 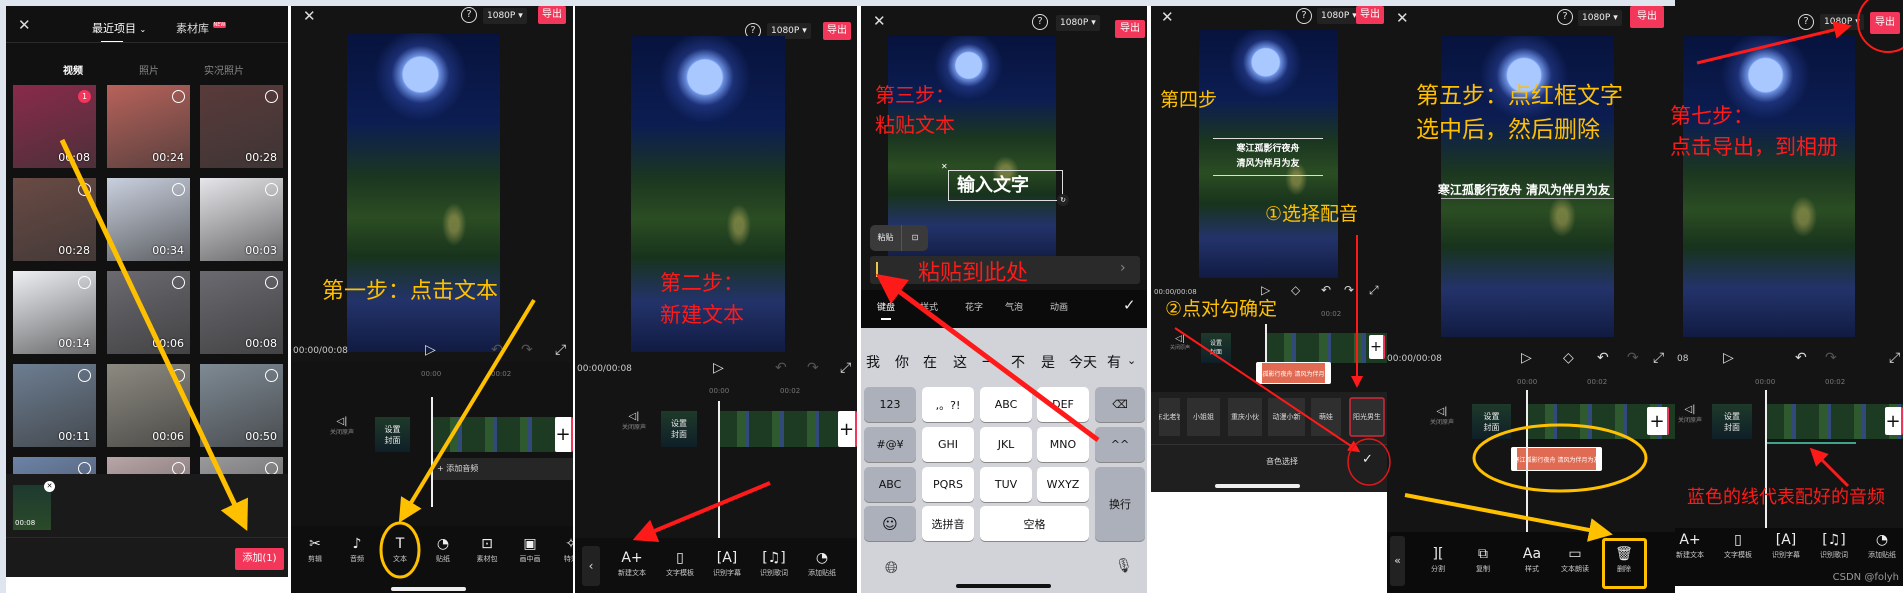 What do you see at coordinates (1286, 417) in the screenshot?
I see `voice-option: 动漫小新` at bounding box center [1286, 417].